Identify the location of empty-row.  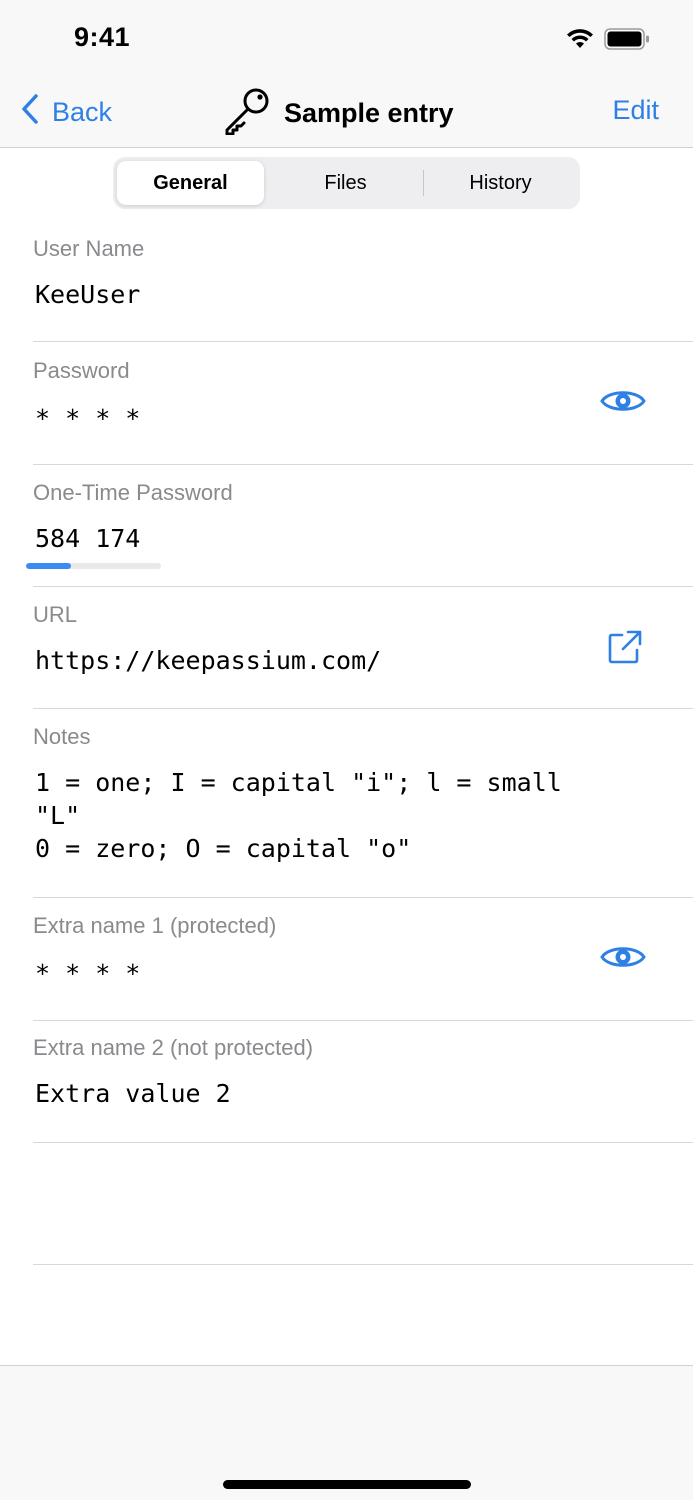
(363, 1204).